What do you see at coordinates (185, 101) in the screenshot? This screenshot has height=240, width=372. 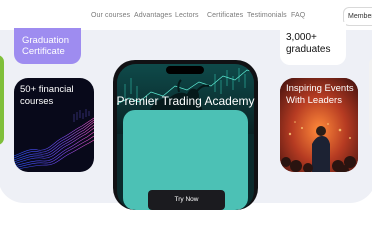 I see `hero-title: Premier Trading Academy` at bounding box center [185, 101].